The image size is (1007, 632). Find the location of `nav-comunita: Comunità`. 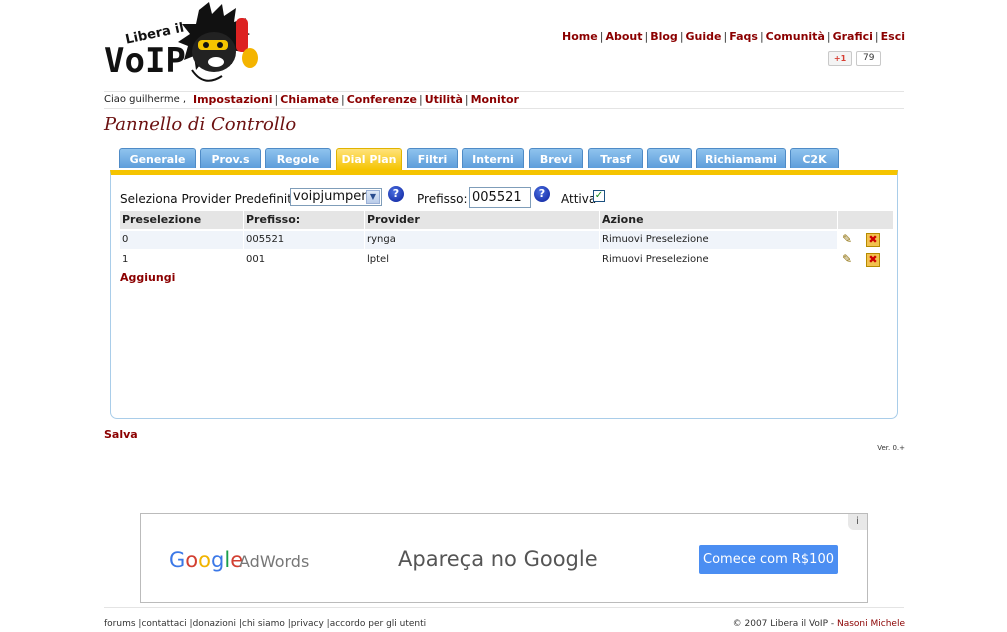

nav-comunita: Comunità is located at coordinates (795, 36).